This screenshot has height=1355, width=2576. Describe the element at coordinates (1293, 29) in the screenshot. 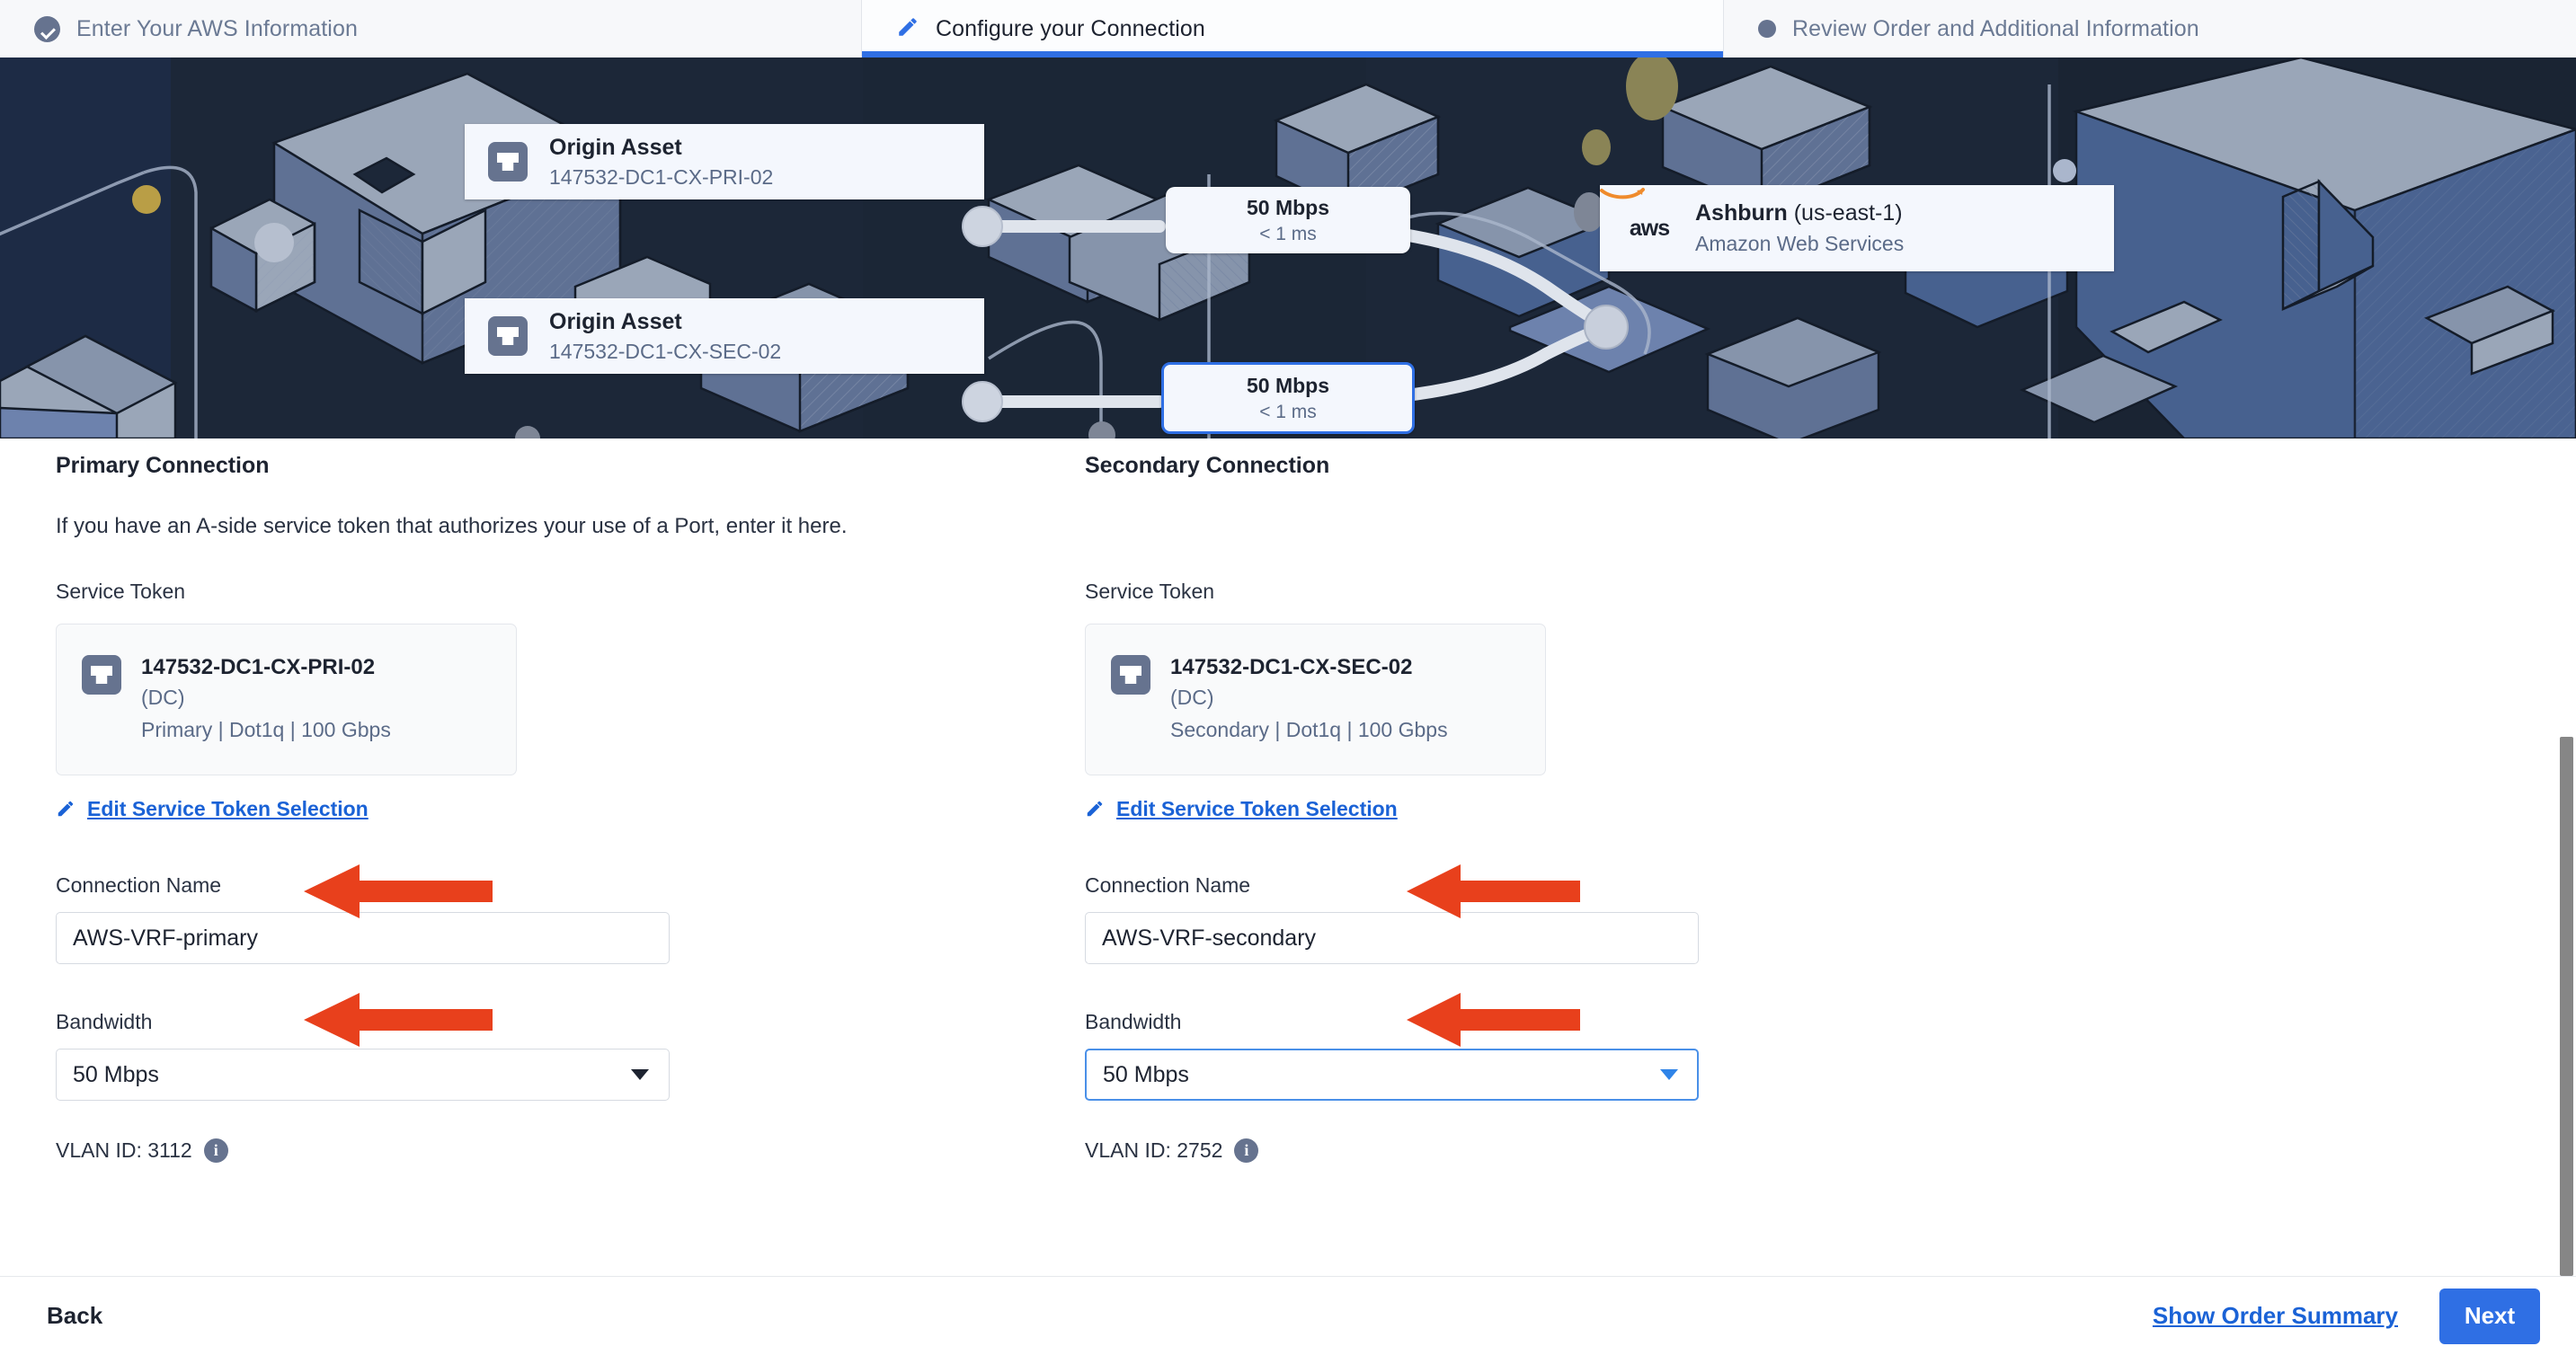

I see `tab-configure-your-connection: Configure your Connection` at that location.